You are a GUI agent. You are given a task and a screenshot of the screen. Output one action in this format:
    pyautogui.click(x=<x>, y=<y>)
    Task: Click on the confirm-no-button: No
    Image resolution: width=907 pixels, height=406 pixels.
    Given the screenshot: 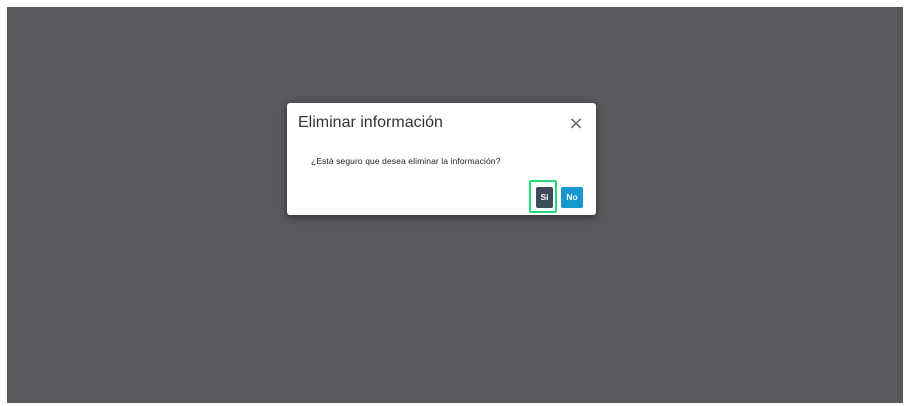 What is the action you would take?
    pyautogui.click(x=572, y=197)
    